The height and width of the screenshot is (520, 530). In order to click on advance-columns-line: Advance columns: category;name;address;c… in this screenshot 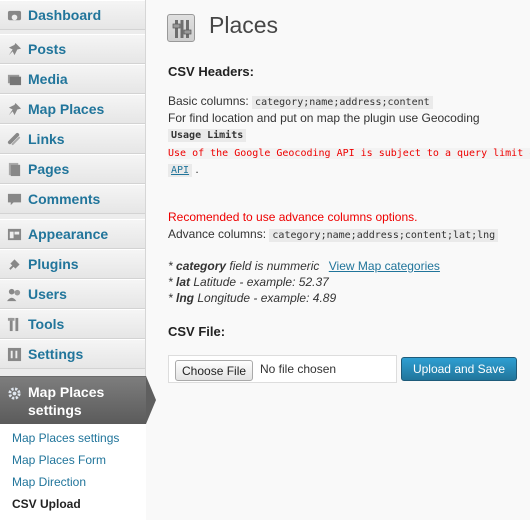, I will do `click(333, 234)`.